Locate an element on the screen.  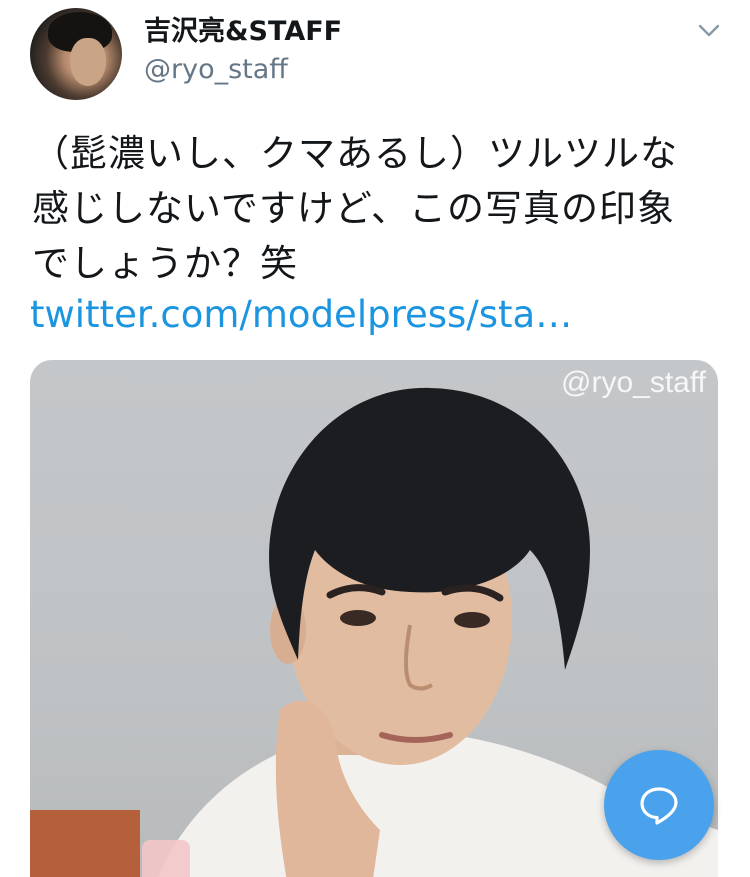
chevron-down-icon is located at coordinates (709, 31).